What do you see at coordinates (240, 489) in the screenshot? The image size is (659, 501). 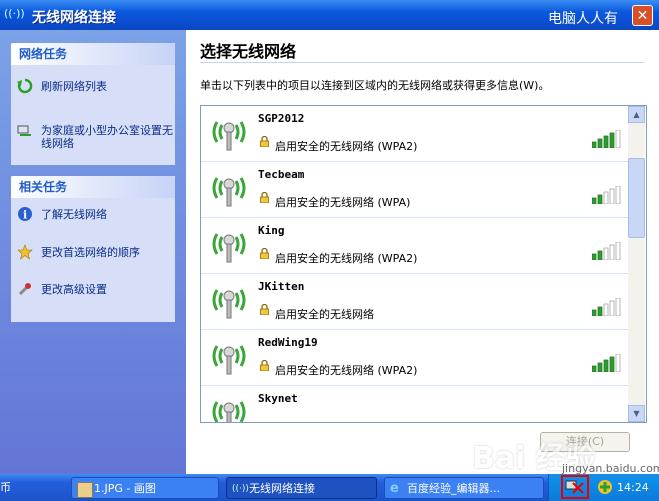 I see `wireless-taskbar-icon: ((·))` at bounding box center [240, 489].